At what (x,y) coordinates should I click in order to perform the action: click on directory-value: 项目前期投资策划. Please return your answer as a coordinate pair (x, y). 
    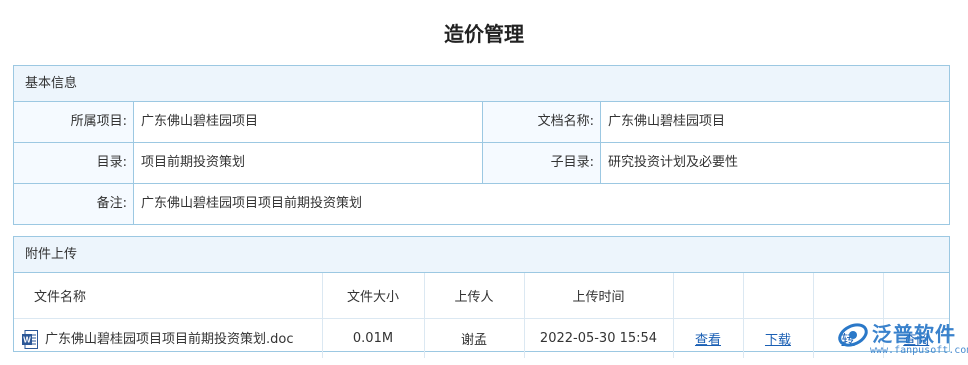
    Looking at the image, I should click on (308, 163).